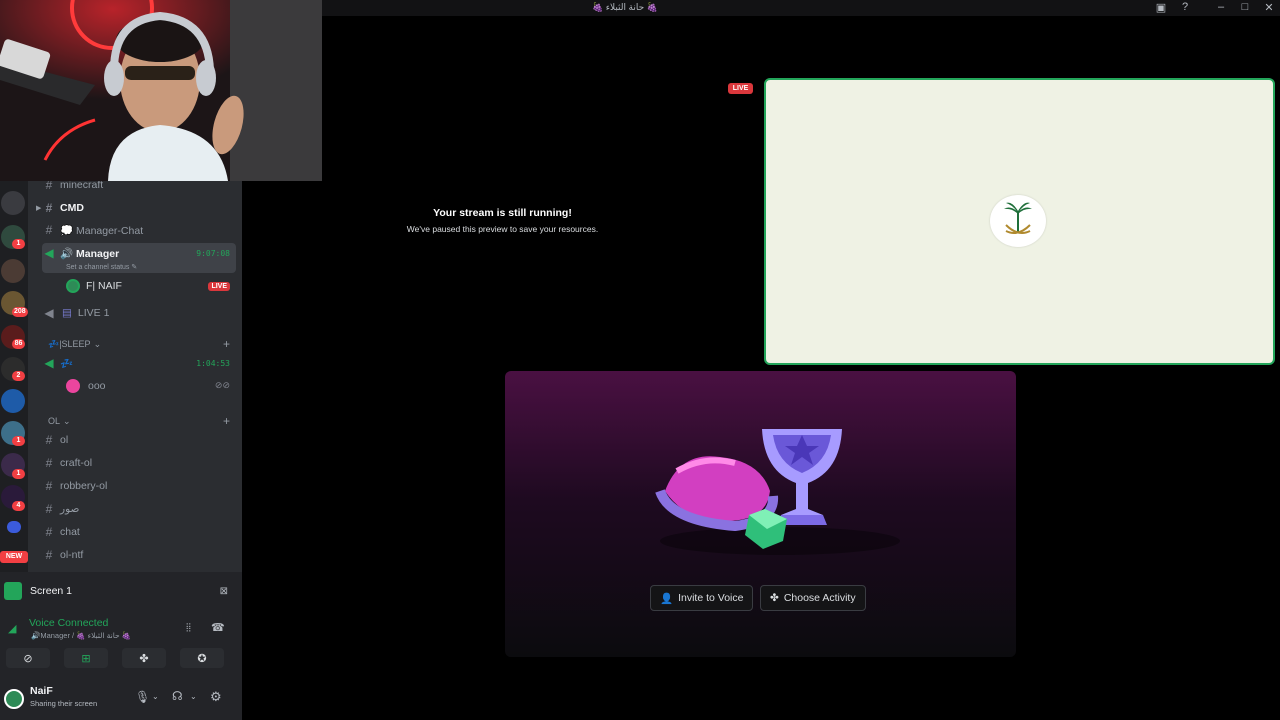  Describe the element at coordinates (142, 697) in the screenshot. I see `microphone-icon: 🎙` at that location.